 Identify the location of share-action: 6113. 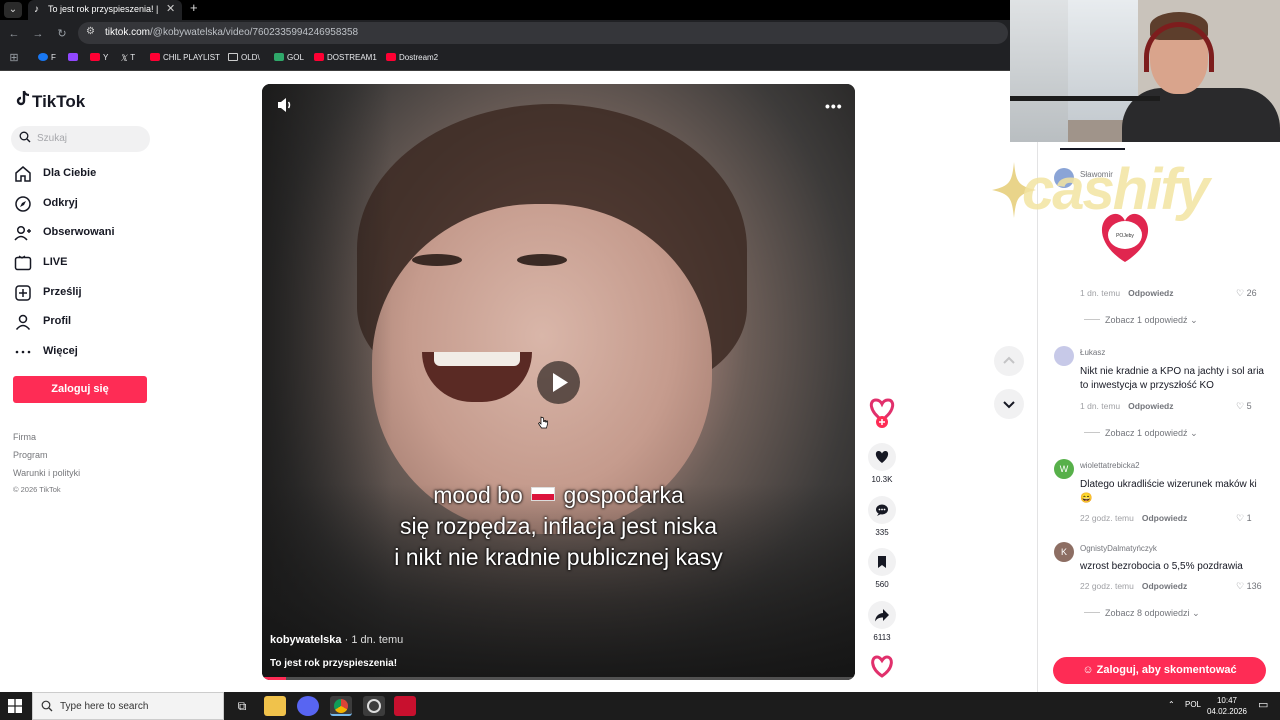
(882, 621).